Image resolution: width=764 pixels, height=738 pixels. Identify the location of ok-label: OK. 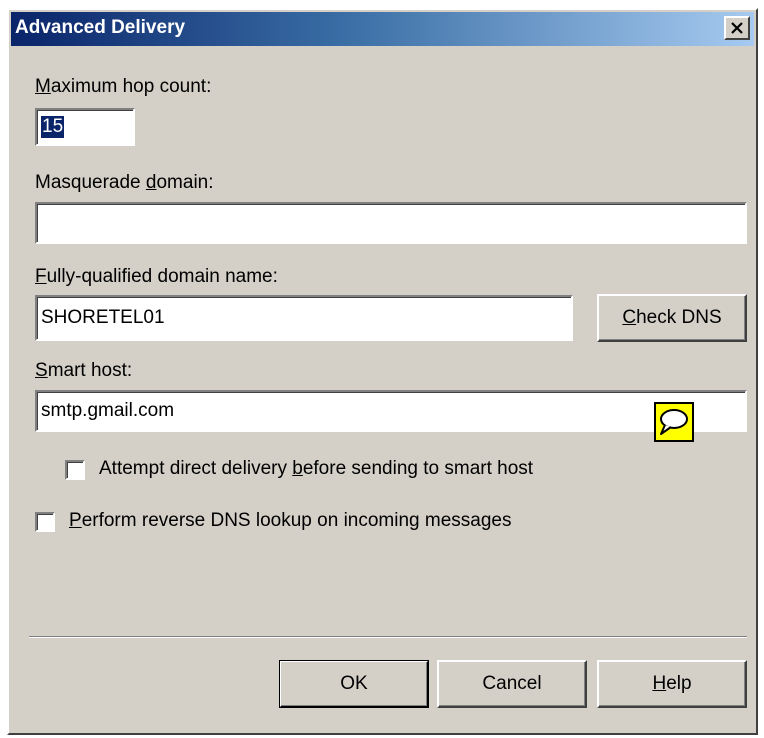
(354, 683).